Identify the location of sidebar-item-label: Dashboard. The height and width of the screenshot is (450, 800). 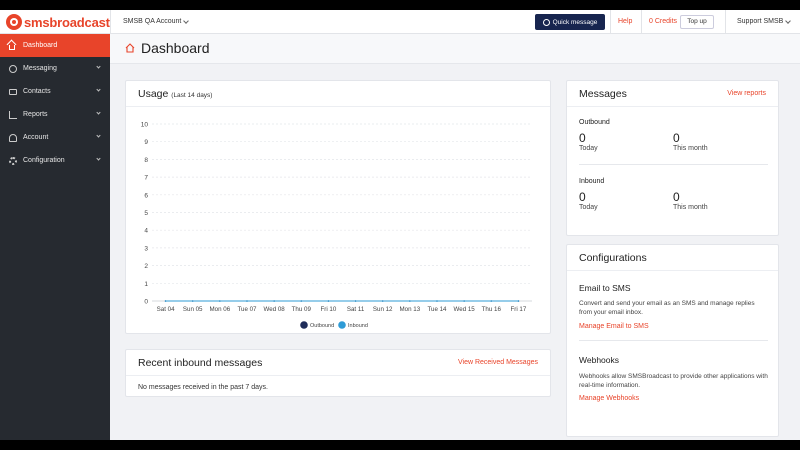
(40, 45).